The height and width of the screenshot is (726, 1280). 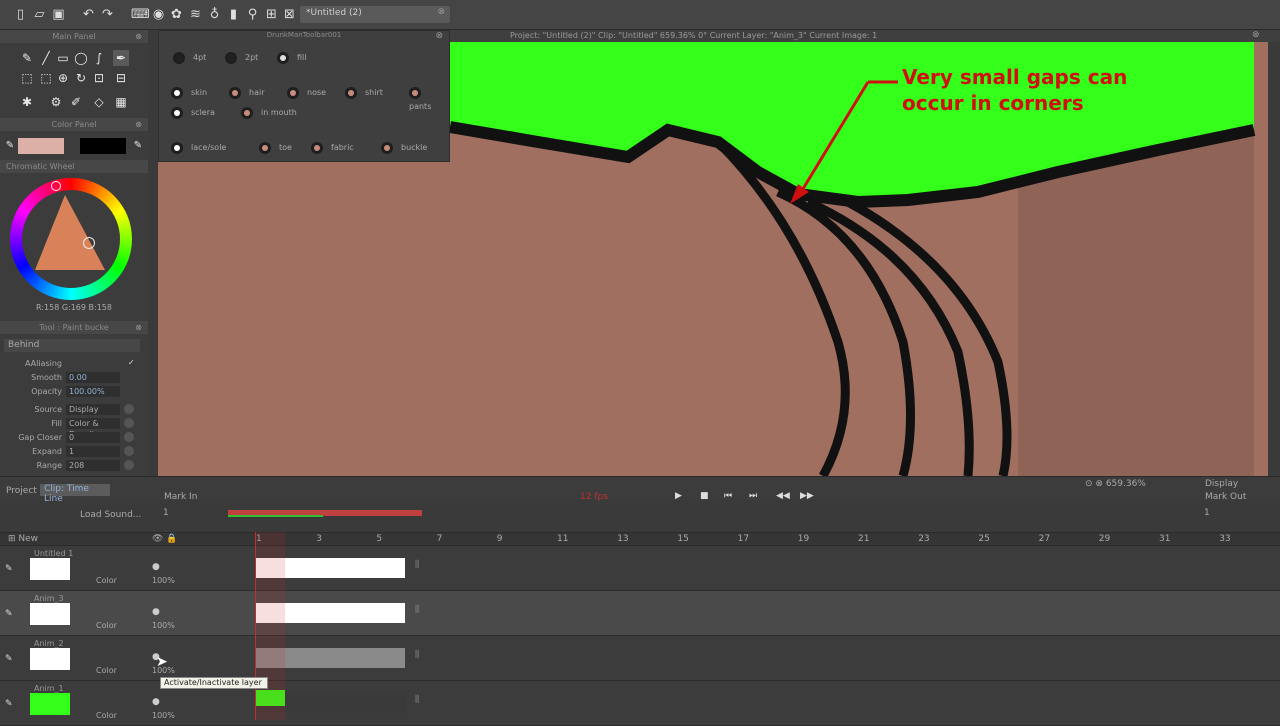 I want to click on rectangle-tool-icon: ▭, so click(x=63, y=58).